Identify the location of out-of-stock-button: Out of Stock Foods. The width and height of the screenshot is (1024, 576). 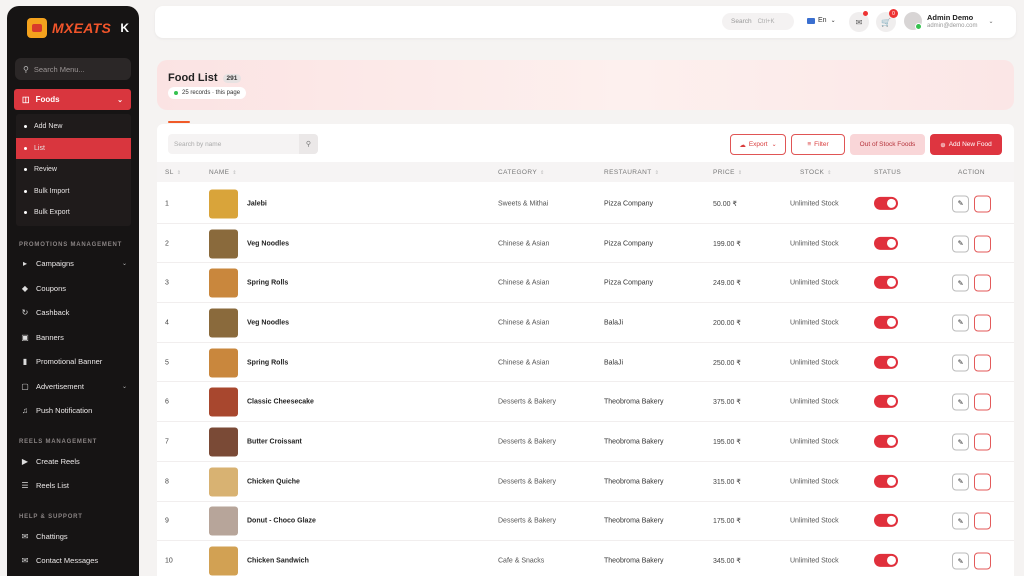
(887, 144).